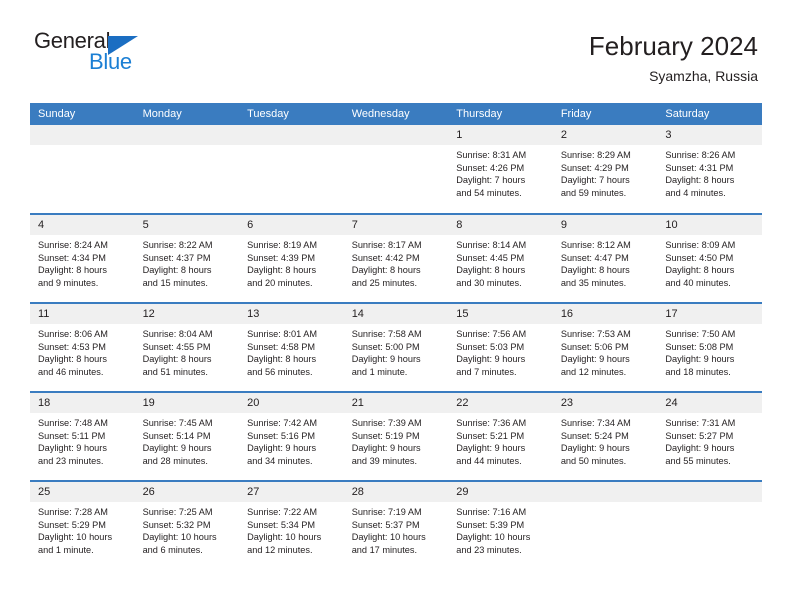 This screenshot has width=792, height=612. Describe the element at coordinates (281, 524) in the screenshot. I see `day-sunset-text: Sunset: 5:34 PM` at that location.